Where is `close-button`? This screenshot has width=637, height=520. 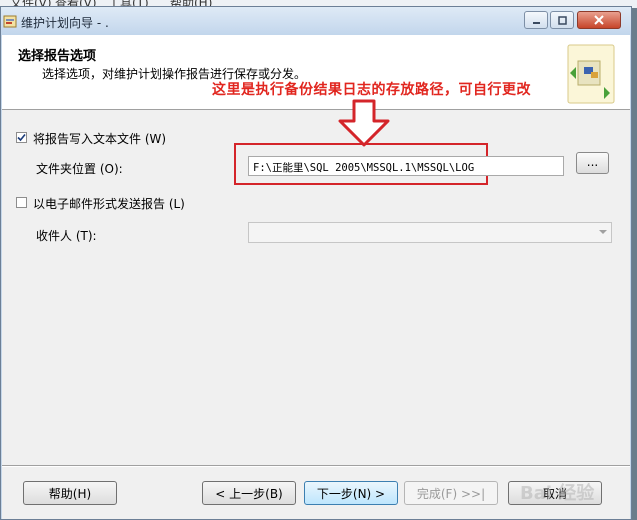 close-button is located at coordinates (599, 20).